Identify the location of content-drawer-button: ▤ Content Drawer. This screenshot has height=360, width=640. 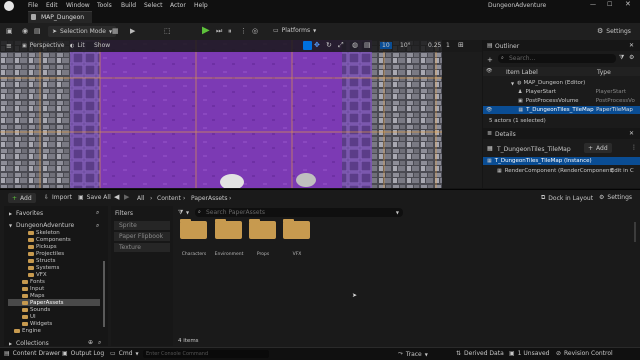
(32, 353).